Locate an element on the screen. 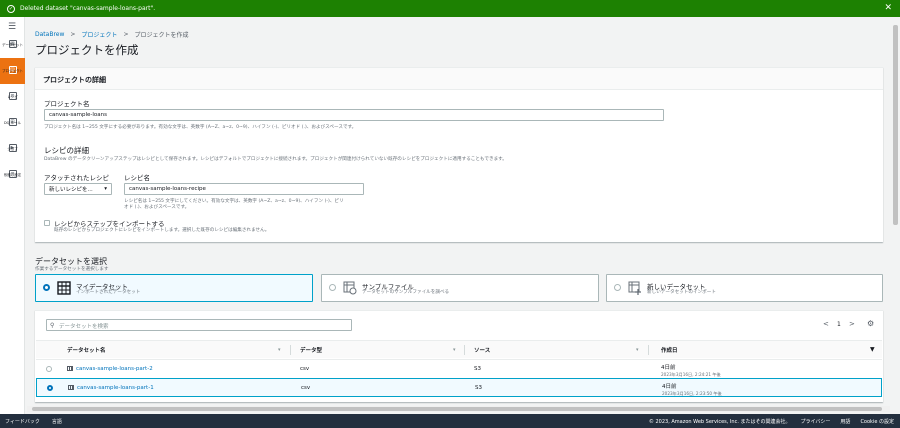 The height and width of the screenshot is (428, 900). recipe-name-input: canvas-sample-loans-recipe is located at coordinates (244, 189).